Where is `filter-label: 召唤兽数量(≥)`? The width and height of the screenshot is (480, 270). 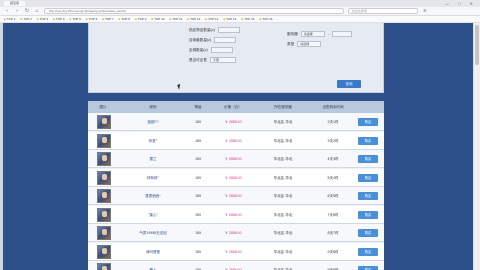 filter-label: 召唤兽数量(≥) is located at coordinates (200, 39).